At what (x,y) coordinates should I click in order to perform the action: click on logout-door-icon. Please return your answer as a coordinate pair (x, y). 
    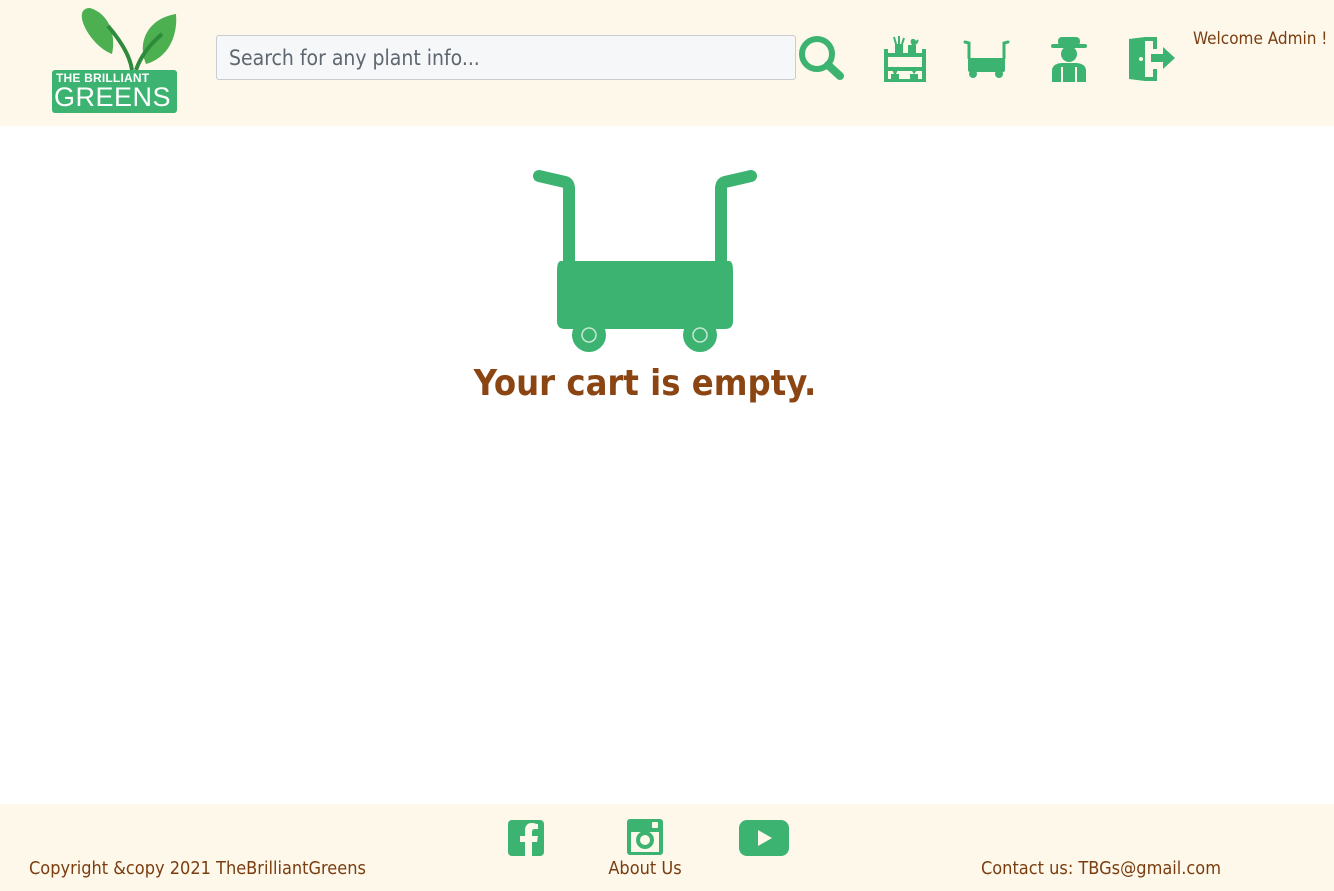
    Looking at the image, I should click on (1152, 59).